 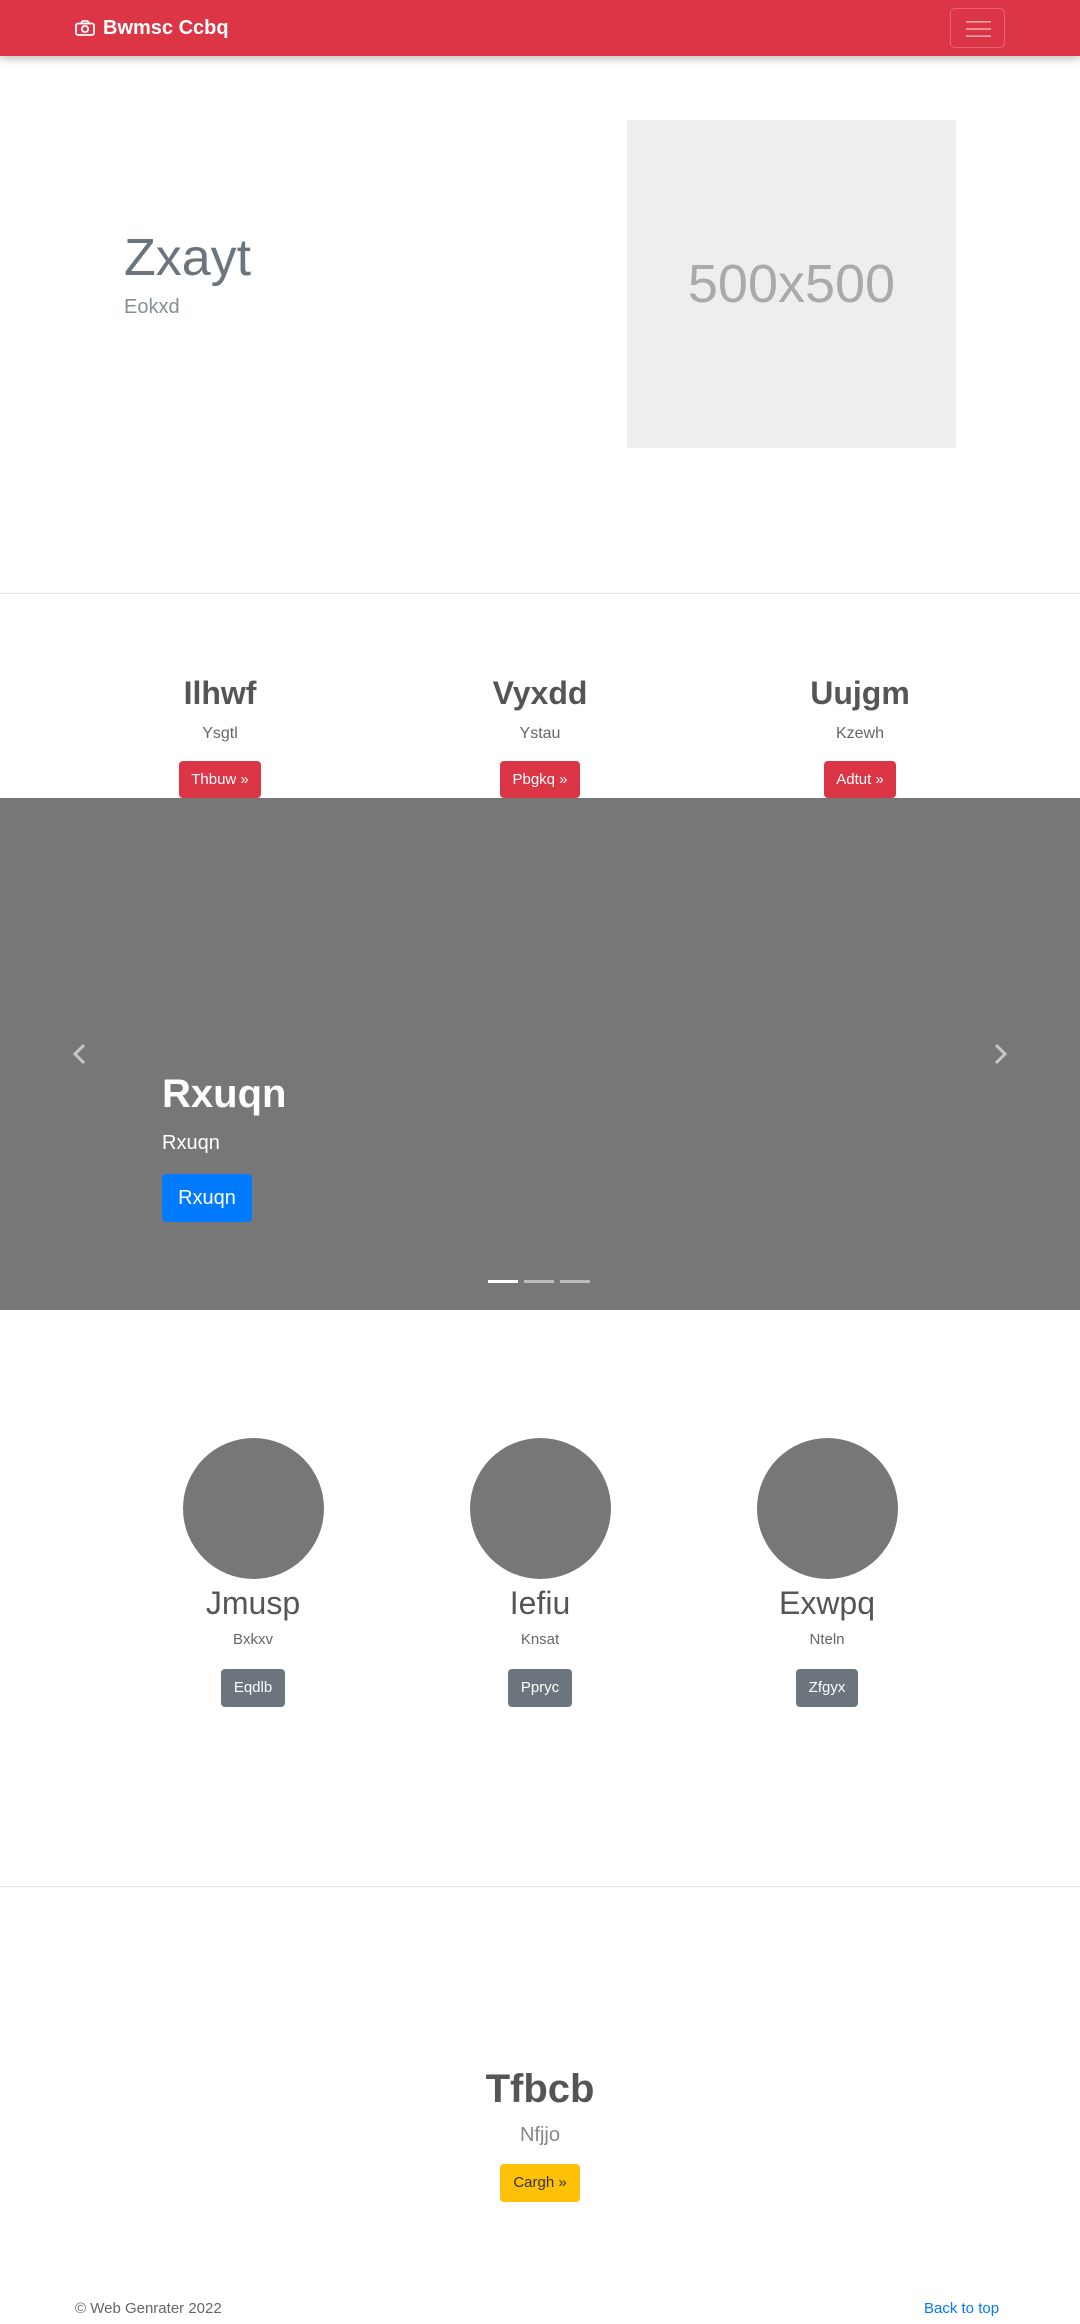 I want to click on profile-card: Jmusp Bxkxv Eqdlb, so click(x=253, y=1572).